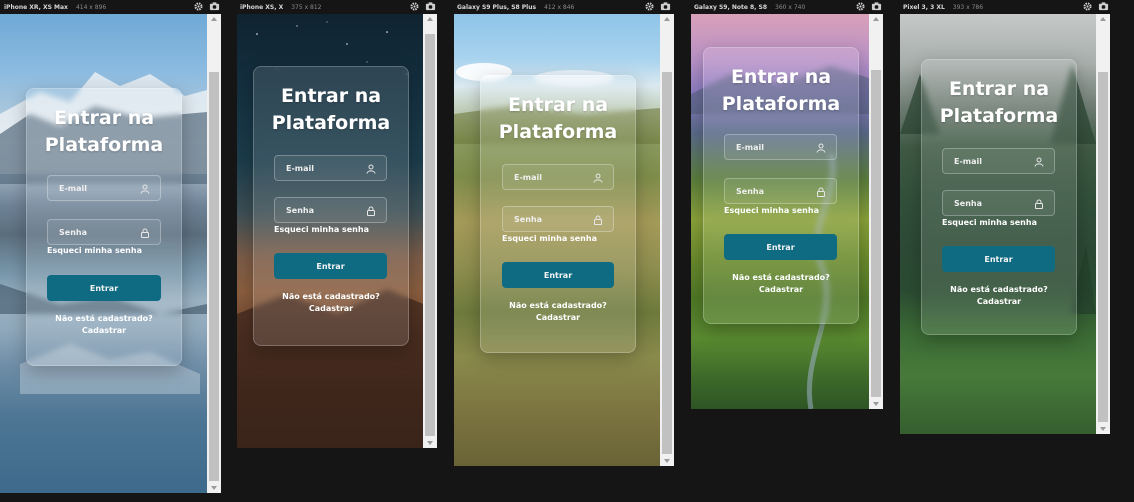 The image size is (1134, 502). Describe the element at coordinates (338, 7) in the screenshot. I see `device-header: iPhone XS, X 375 x 812` at that location.